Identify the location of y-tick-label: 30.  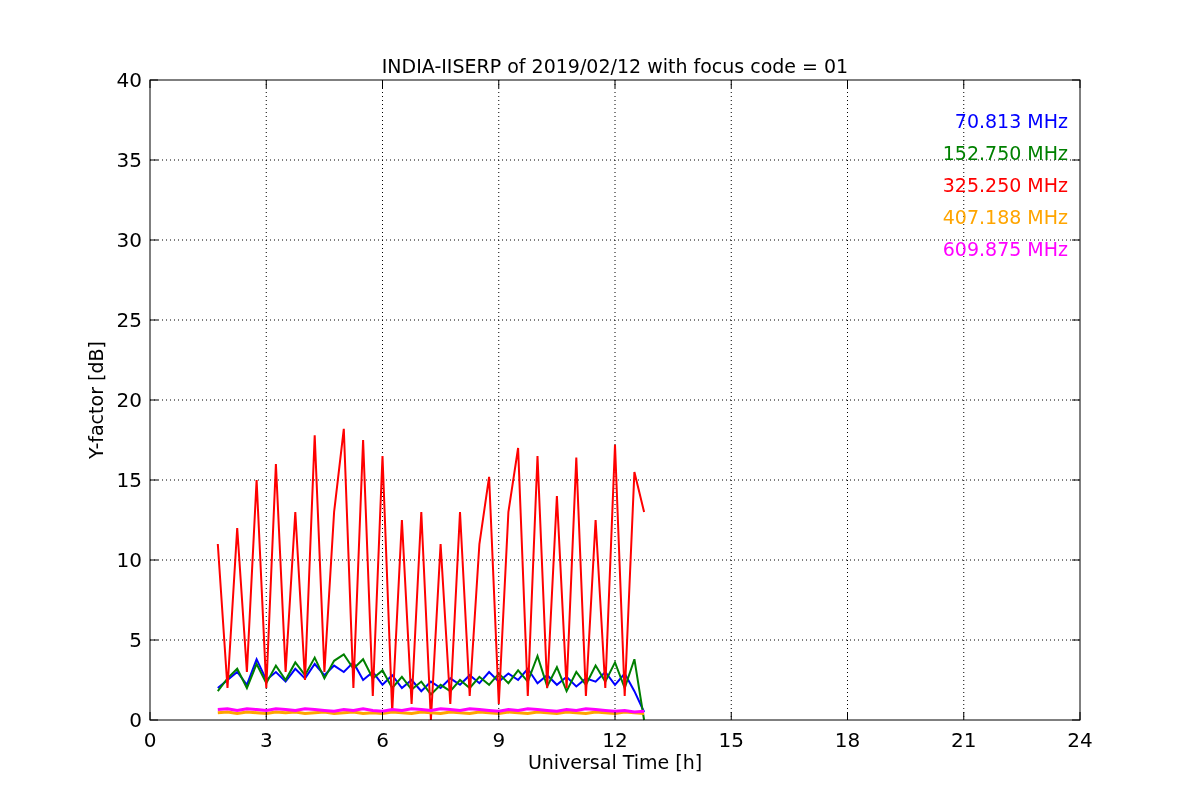
(129, 240).